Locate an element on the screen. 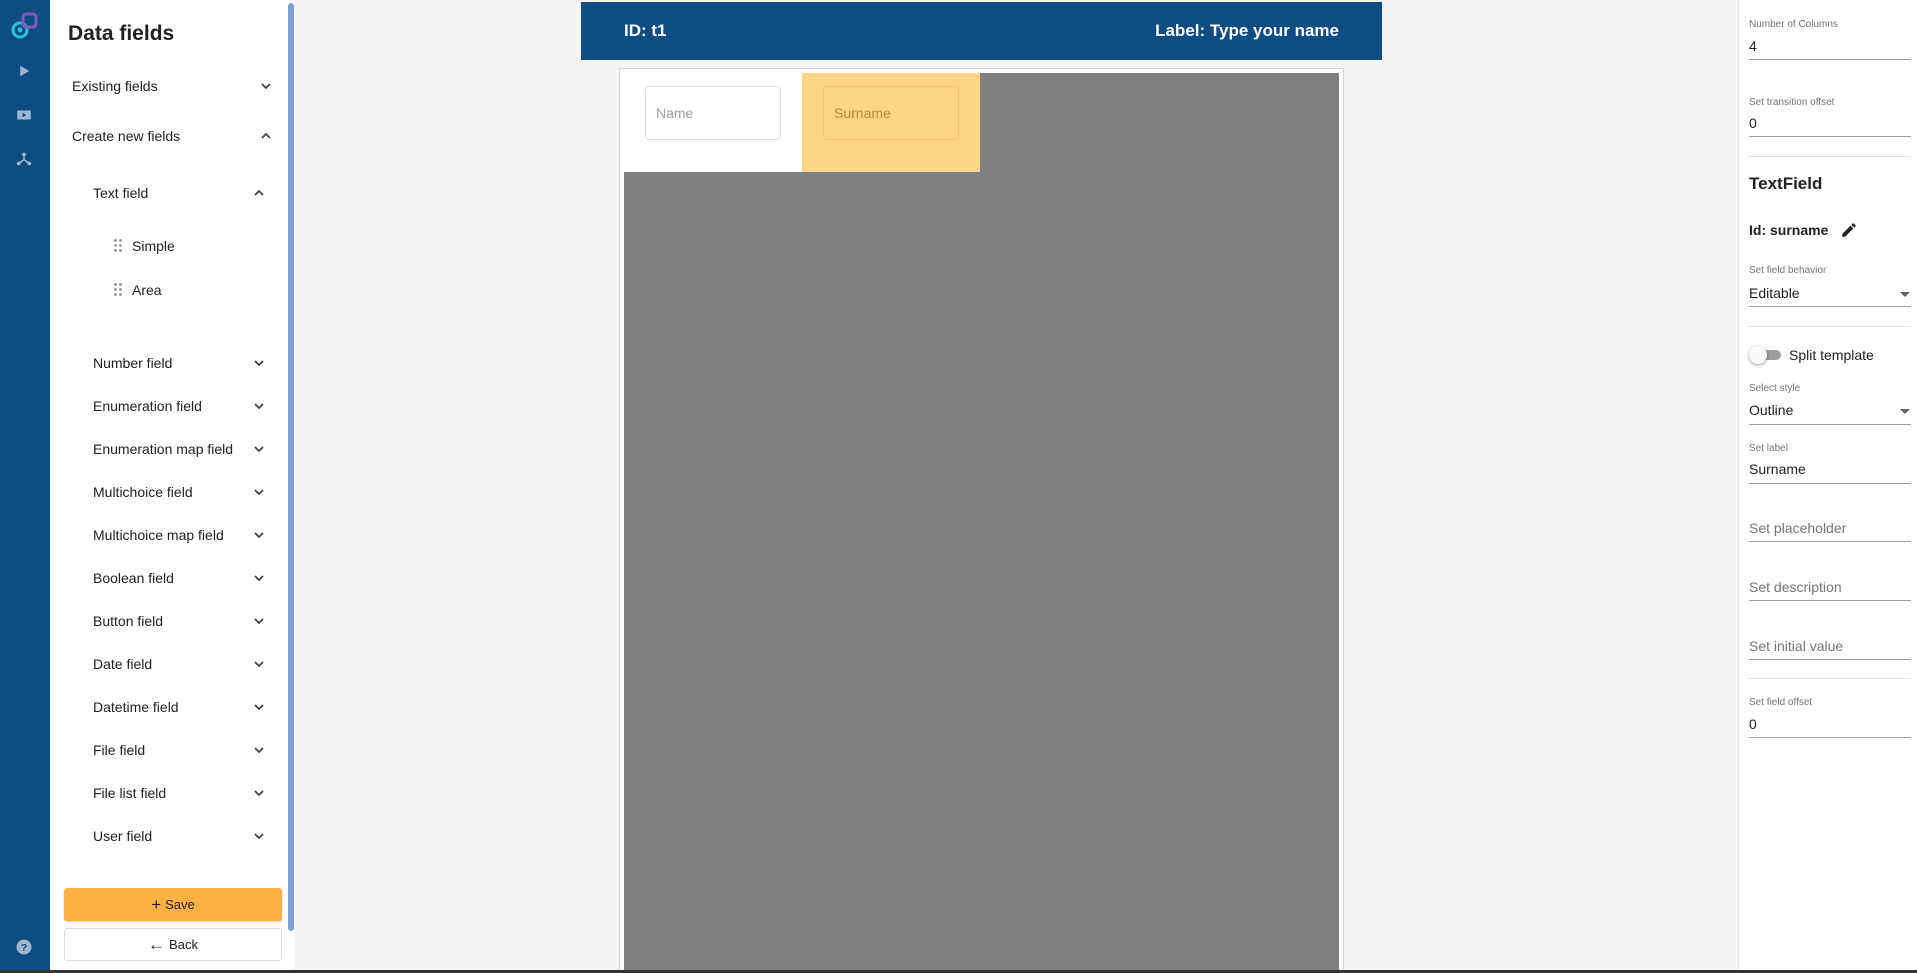  play-icon is located at coordinates (24, 71).